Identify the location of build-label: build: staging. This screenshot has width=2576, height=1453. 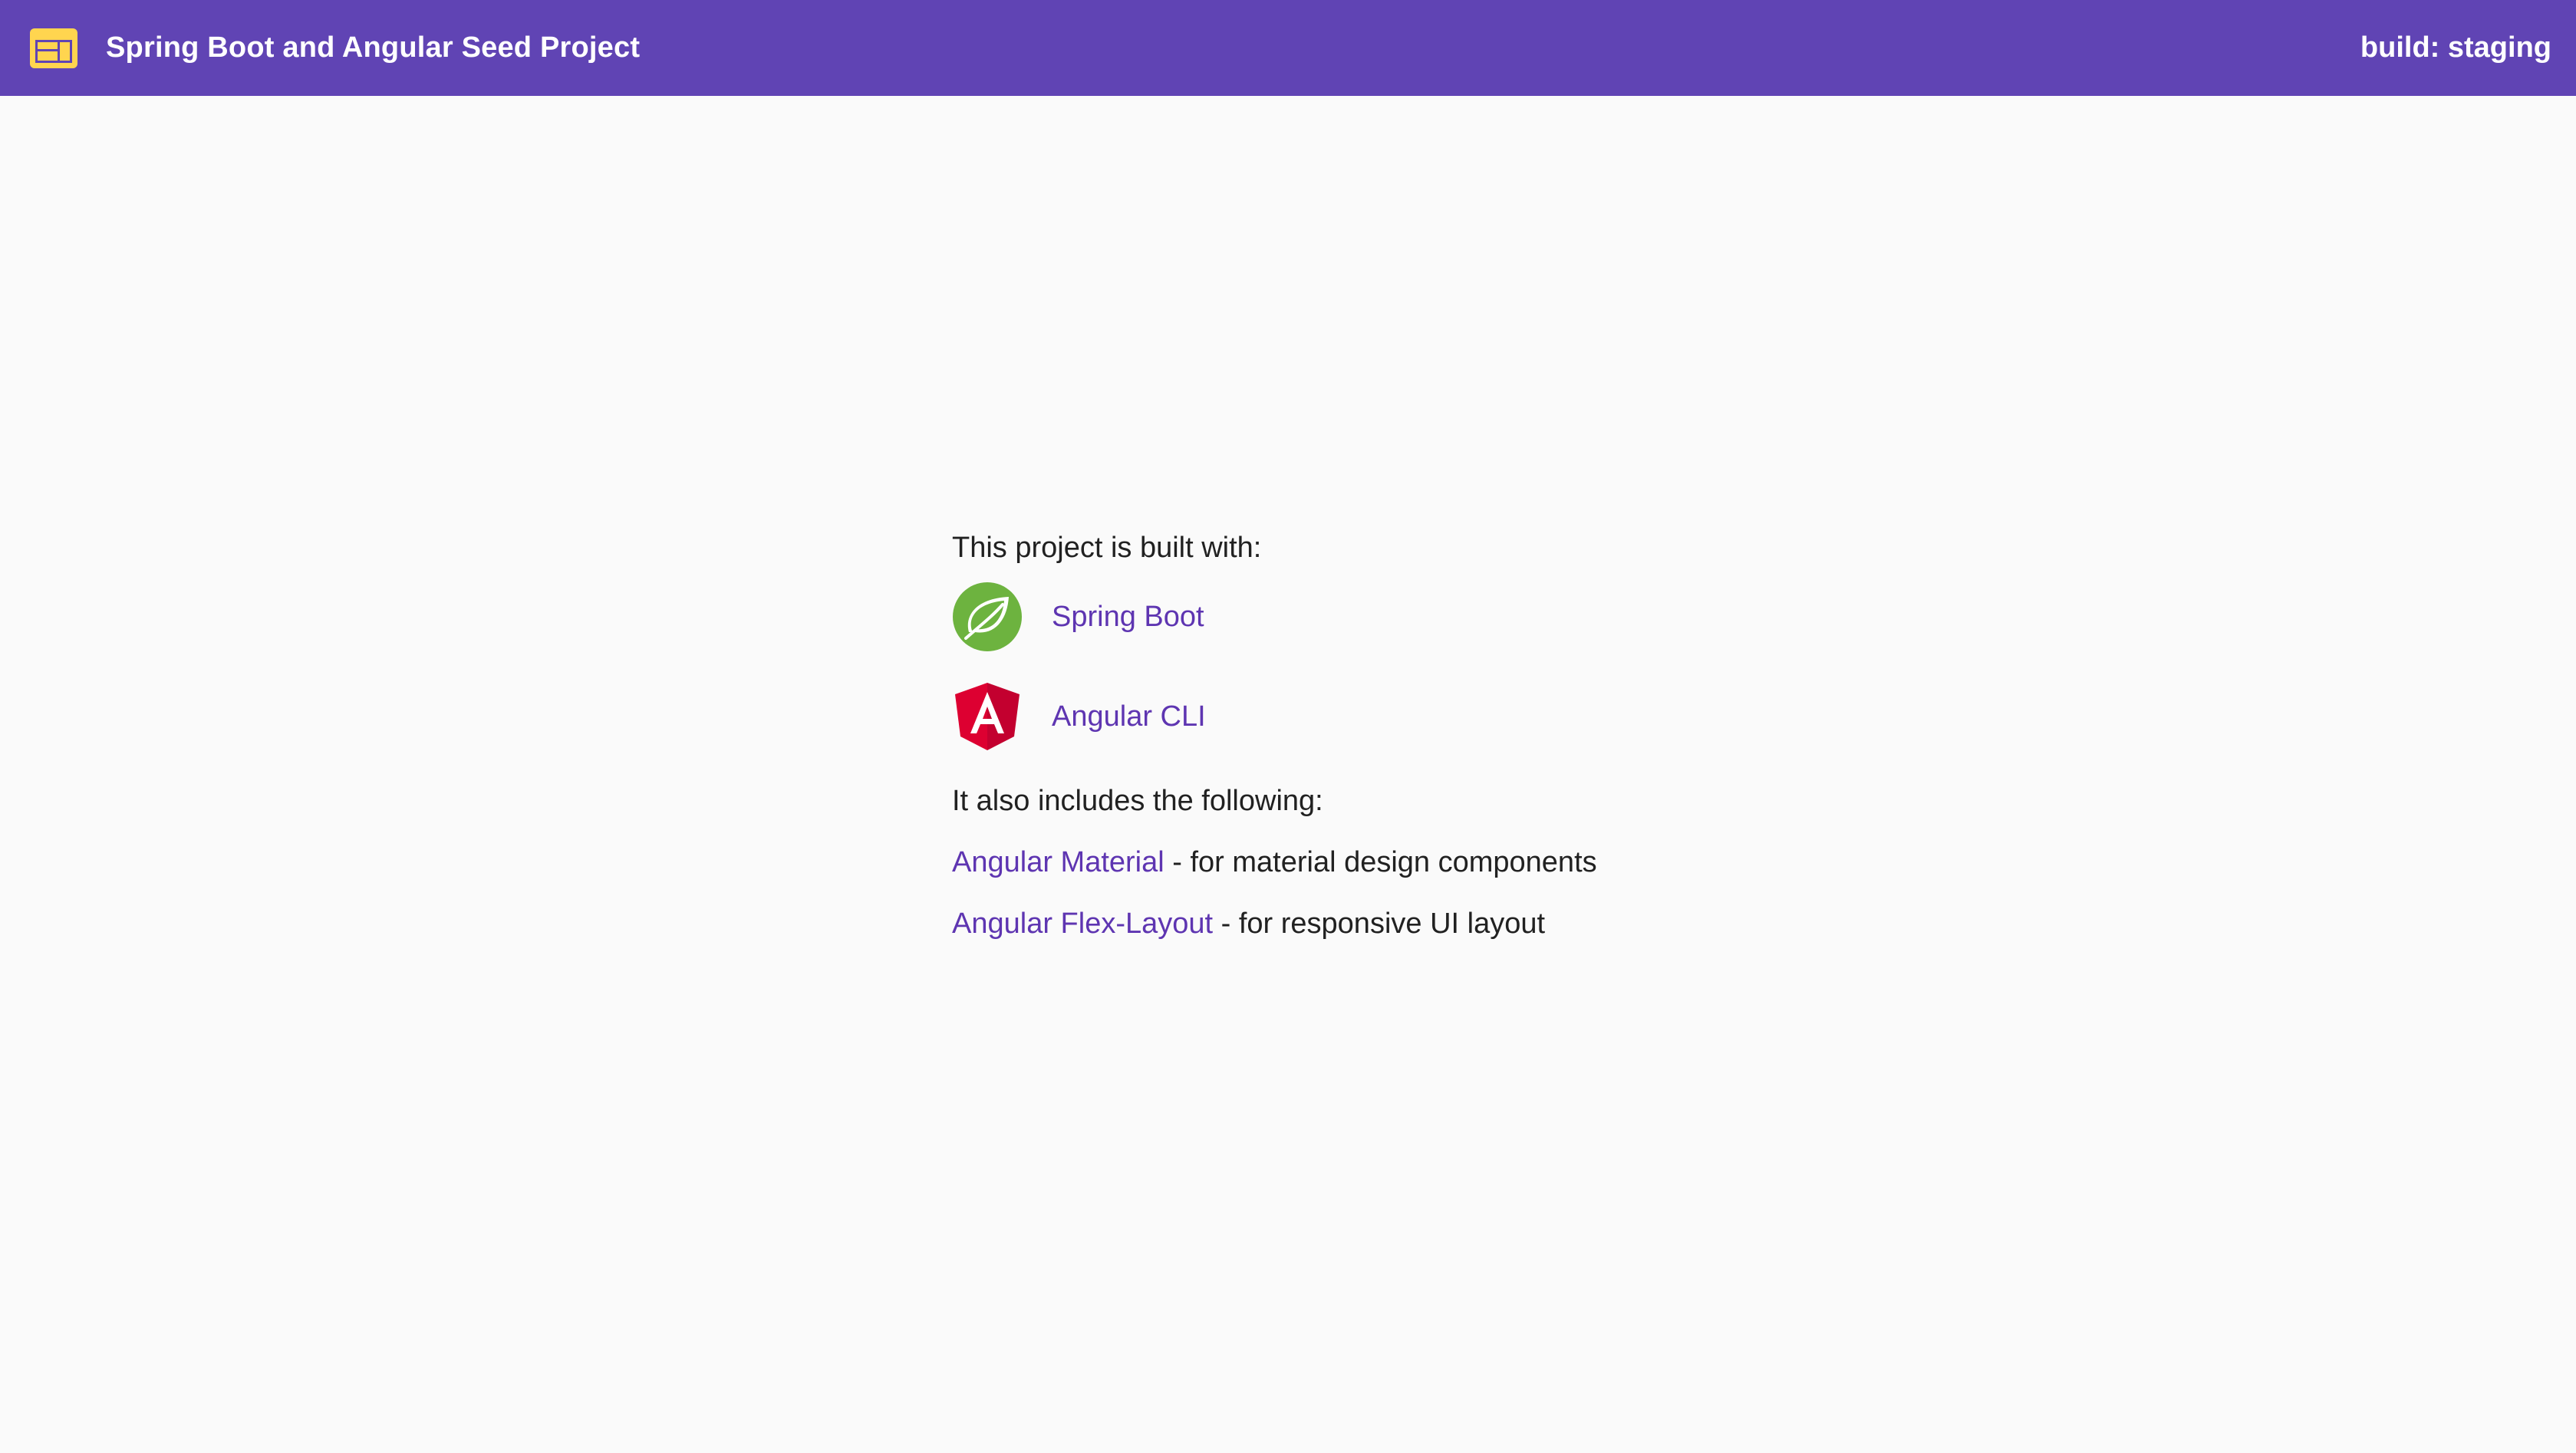
(2455, 47).